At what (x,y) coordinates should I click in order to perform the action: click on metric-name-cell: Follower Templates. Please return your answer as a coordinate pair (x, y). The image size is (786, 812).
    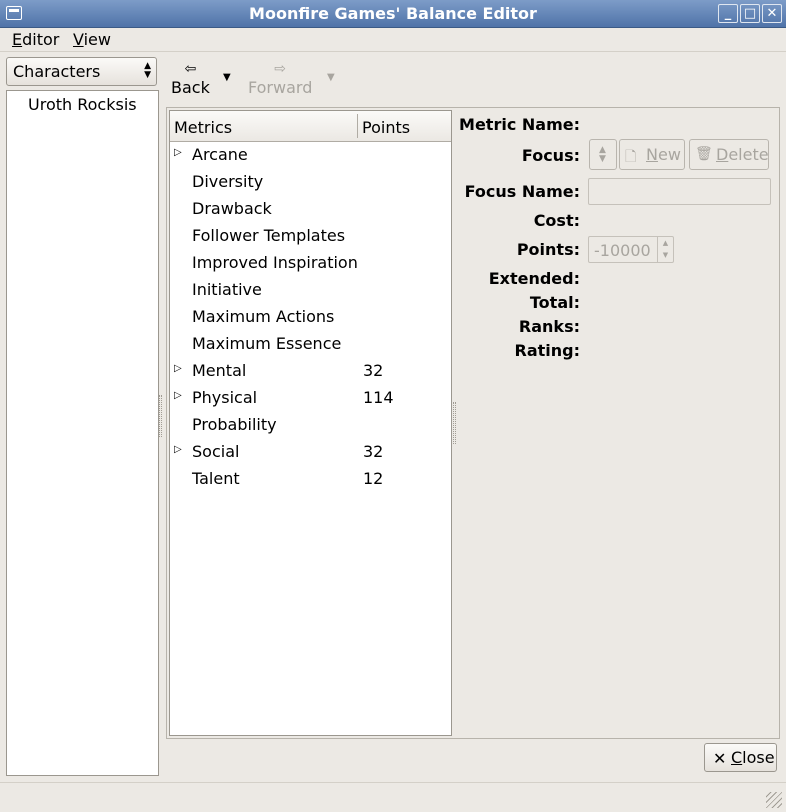
    Looking at the image, I should click on (269, 235).